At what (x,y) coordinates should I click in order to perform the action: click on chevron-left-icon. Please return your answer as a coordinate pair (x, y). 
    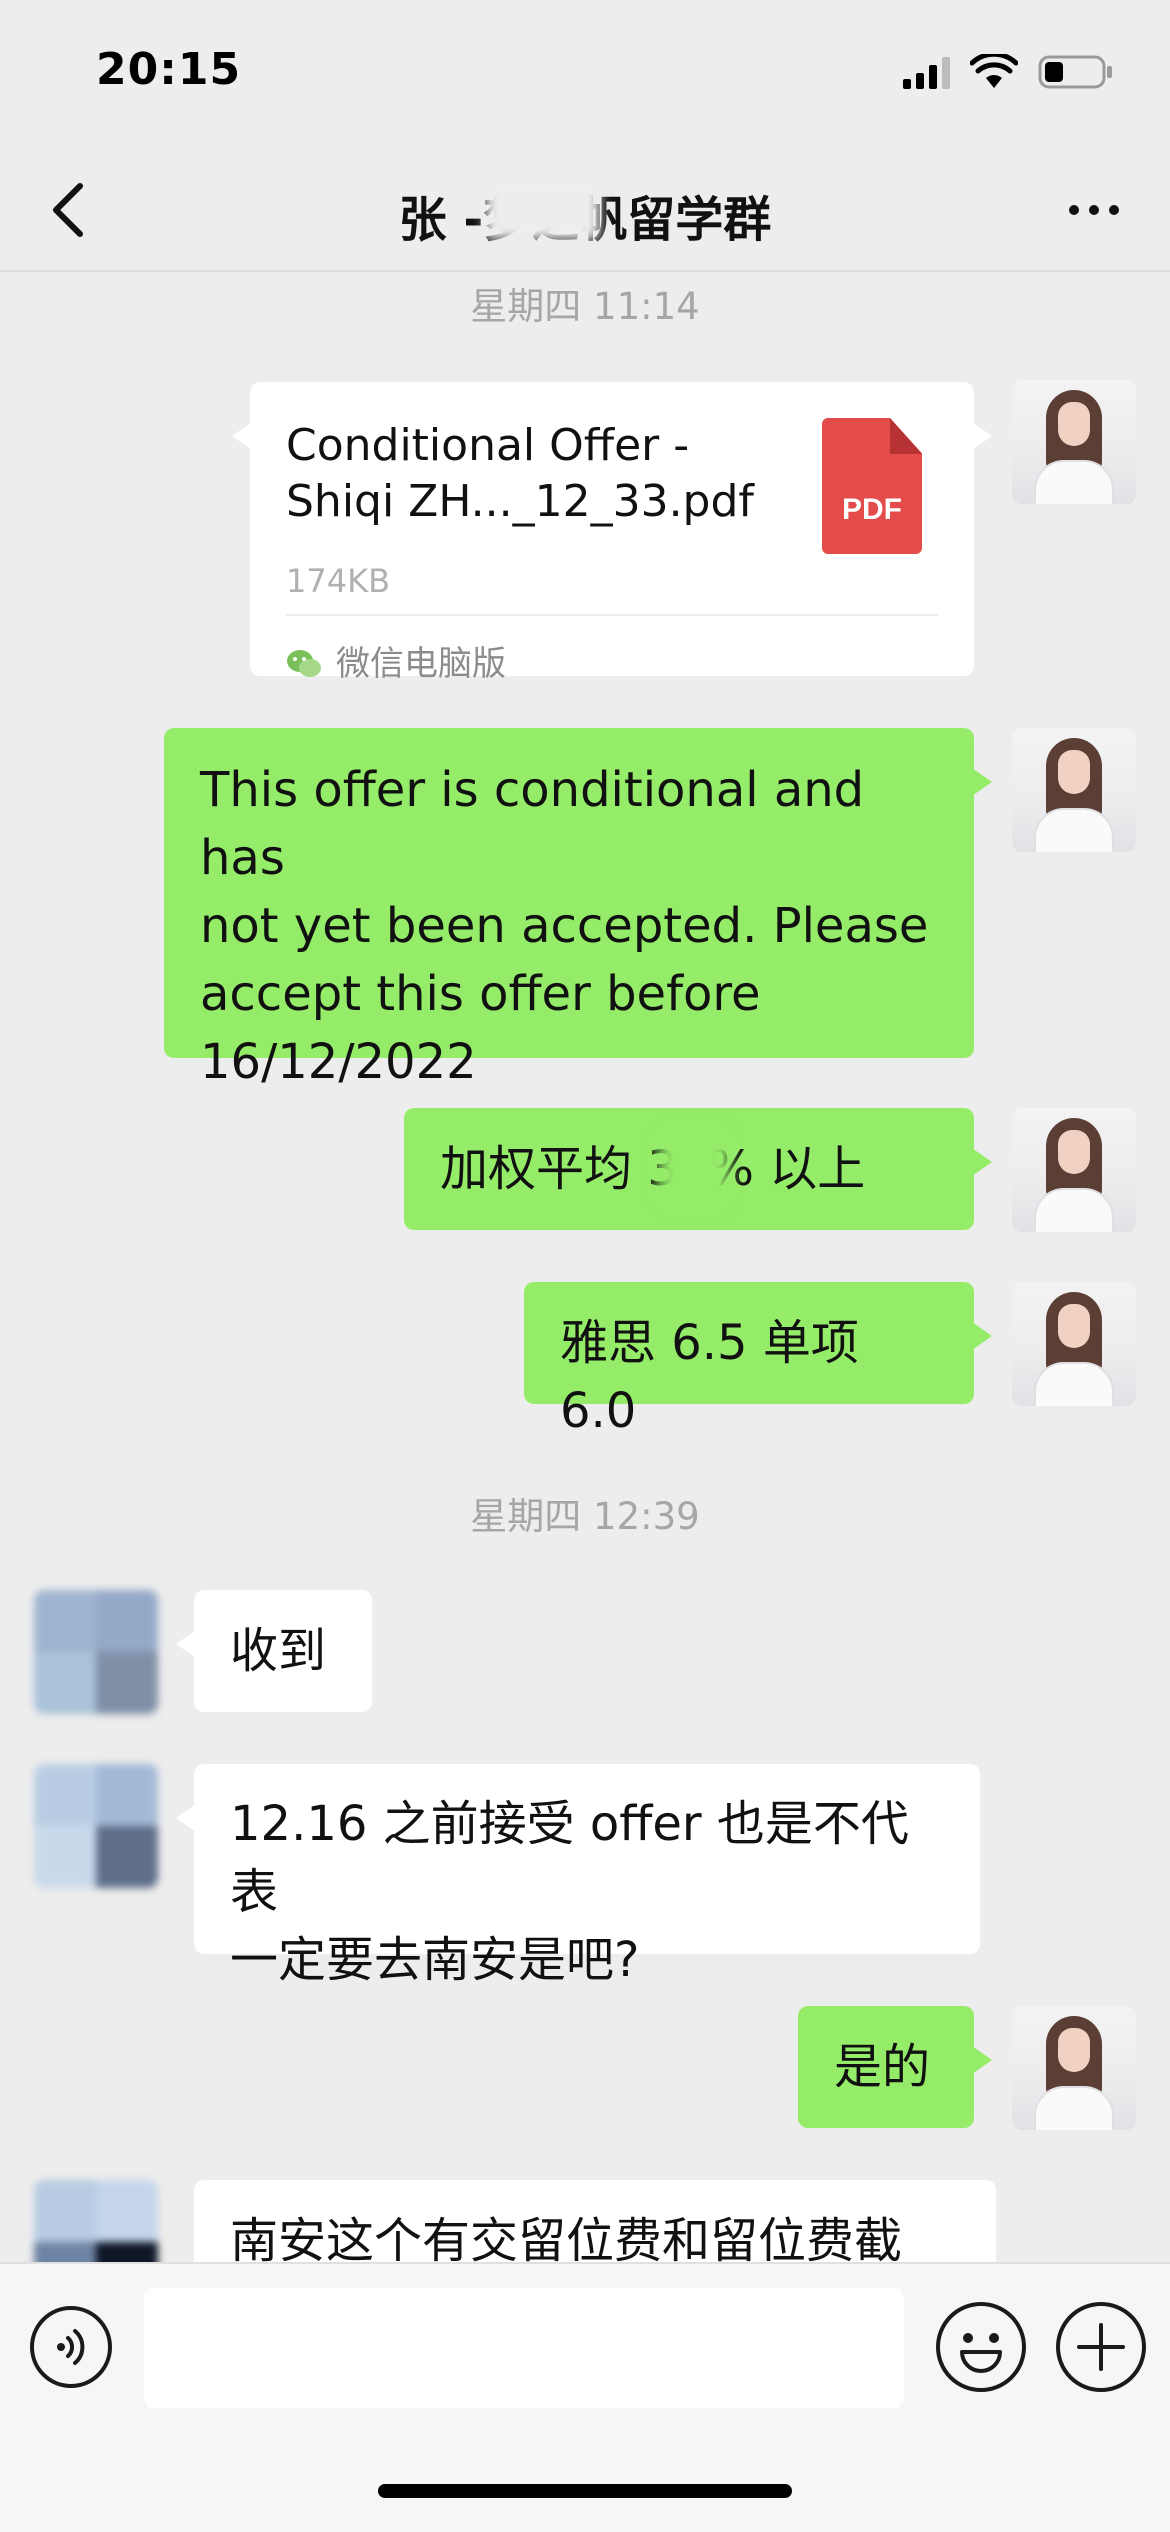
    Looking at the image, I should click on (68, 210).